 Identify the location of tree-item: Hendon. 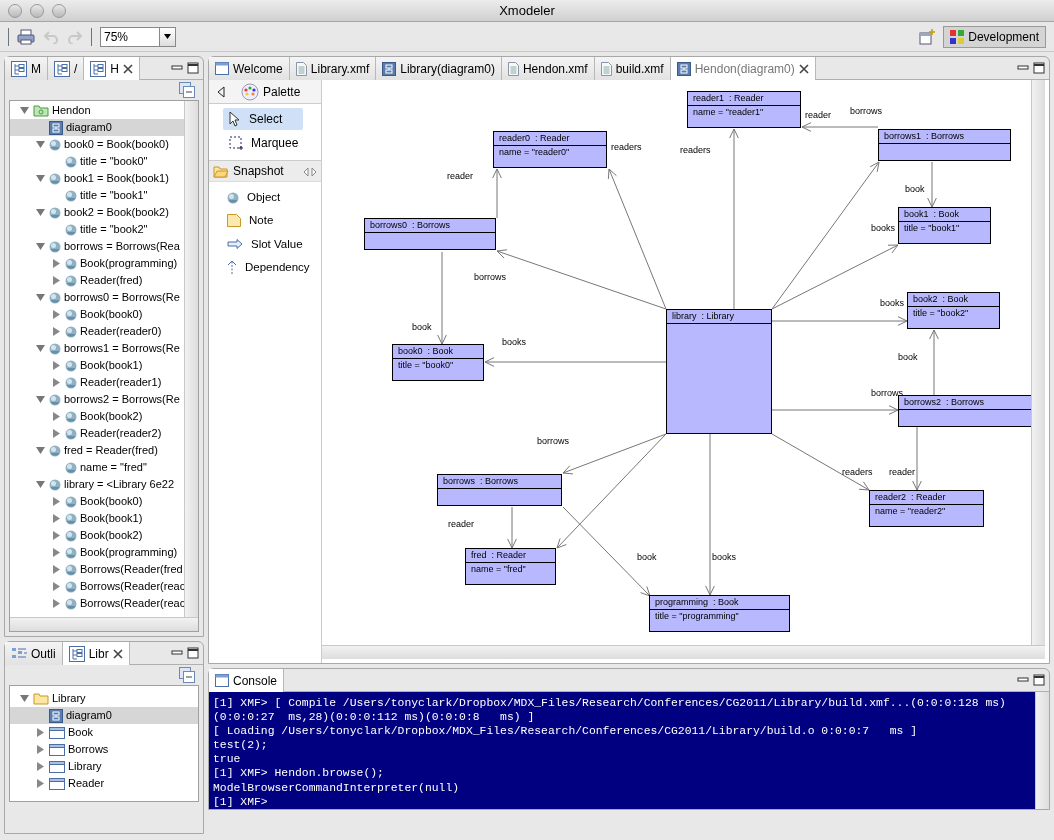
(97, 110).